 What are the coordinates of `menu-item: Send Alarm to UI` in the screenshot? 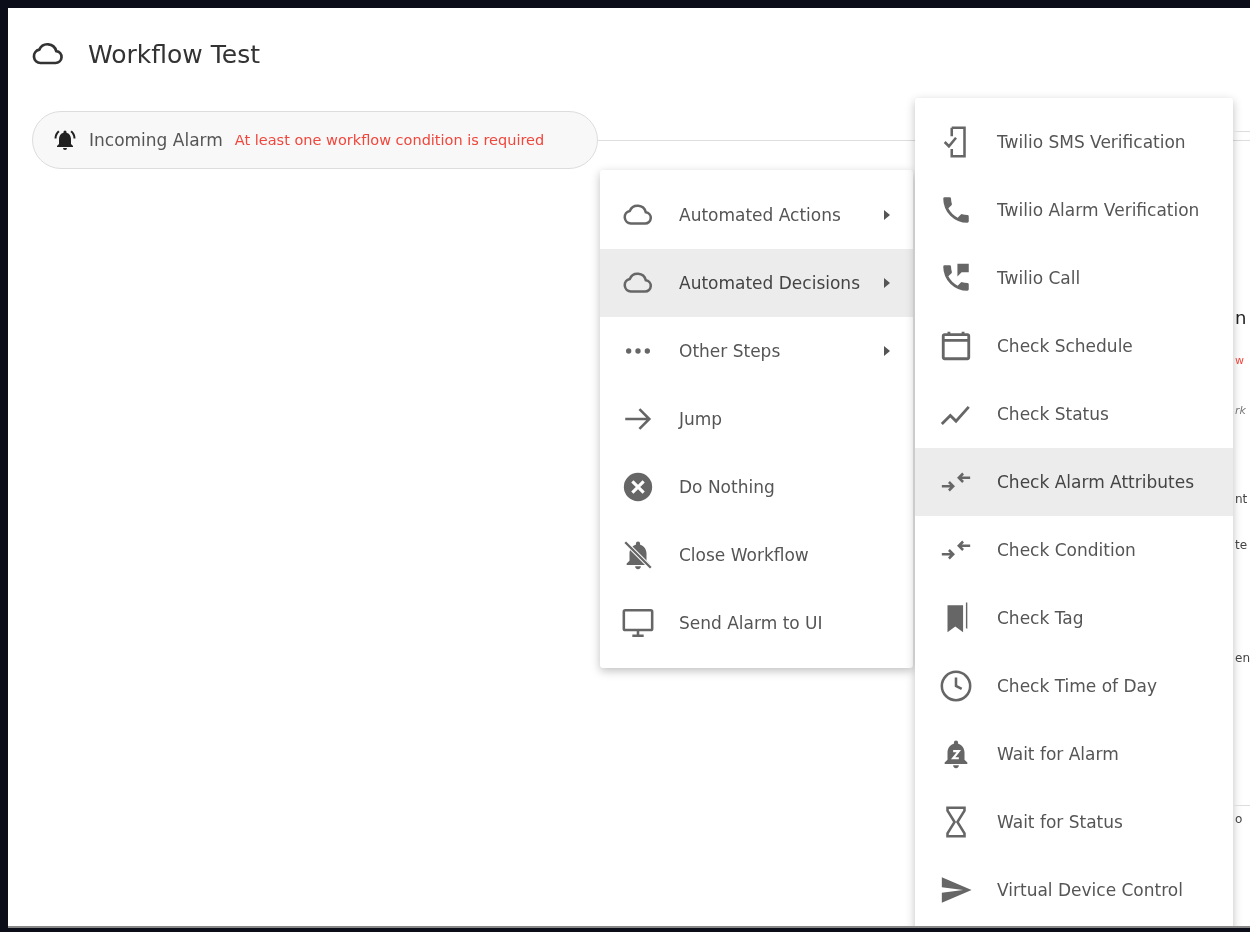 It's located at (756, 623).